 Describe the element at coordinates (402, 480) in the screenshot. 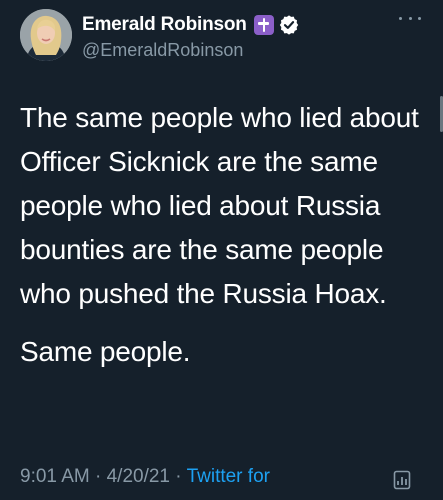

I see `analytics-icon` at that location.